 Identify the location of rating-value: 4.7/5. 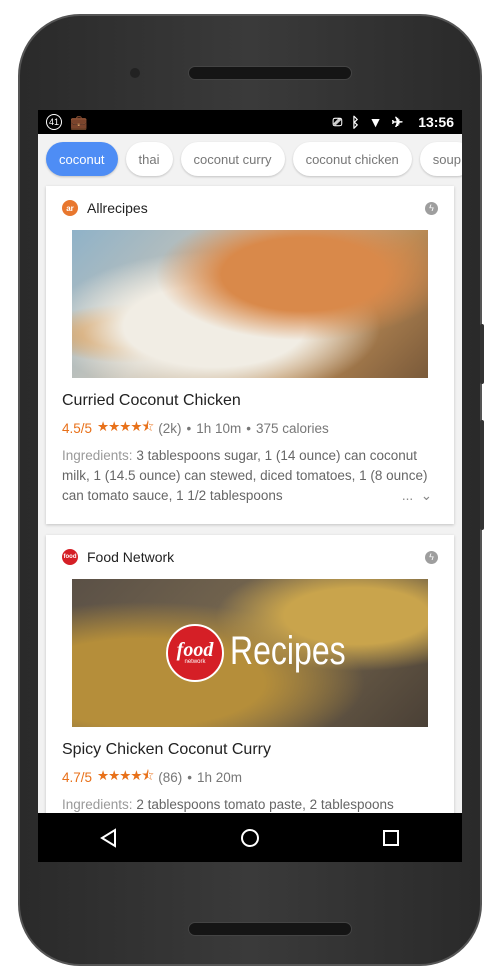
(77, 777).